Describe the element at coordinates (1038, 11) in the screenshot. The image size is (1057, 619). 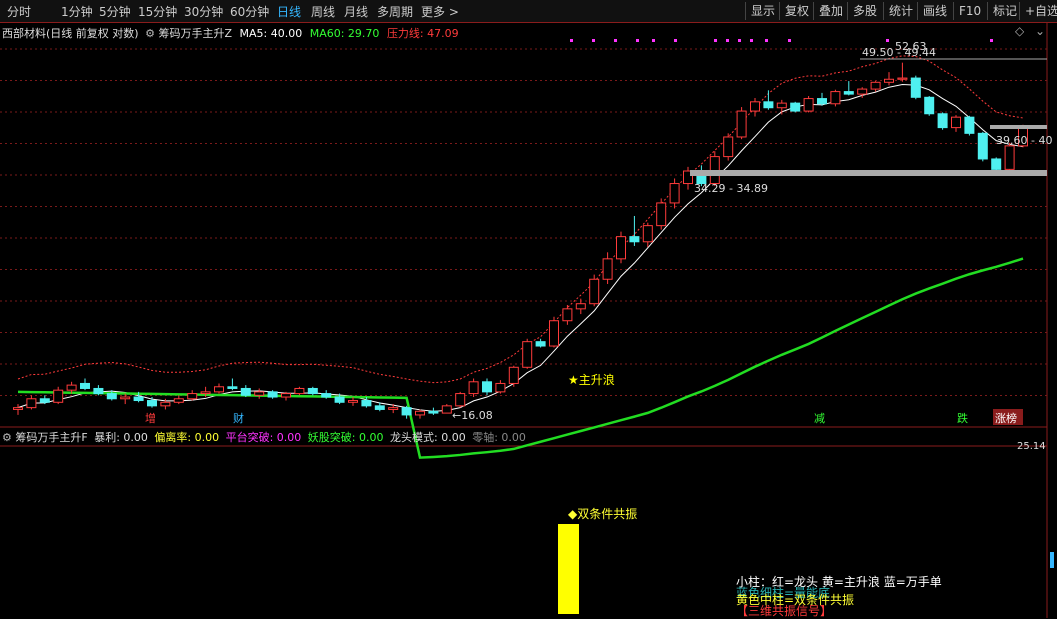
I see `toolbar-button-8: +自选` at that location.